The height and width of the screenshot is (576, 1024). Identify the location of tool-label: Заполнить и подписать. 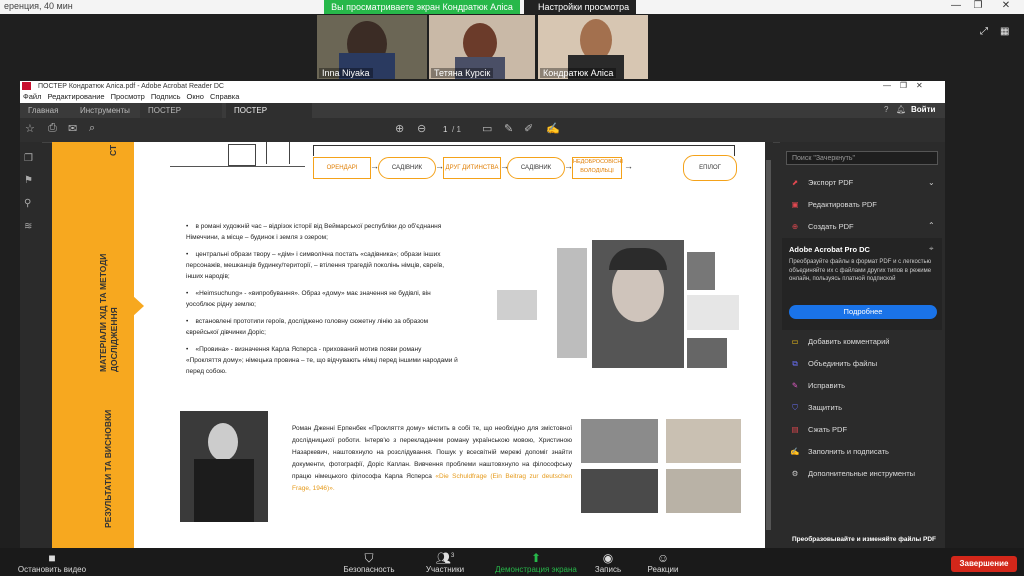
(848, 451).